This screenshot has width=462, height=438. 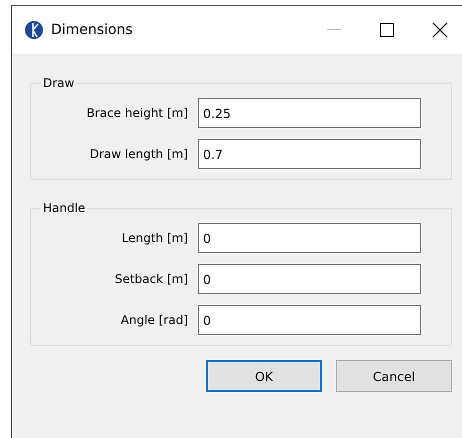 What do you see at coordinates (440, 30) in the screenshot?
I see `close-icon` at bounding box center [440, 30].